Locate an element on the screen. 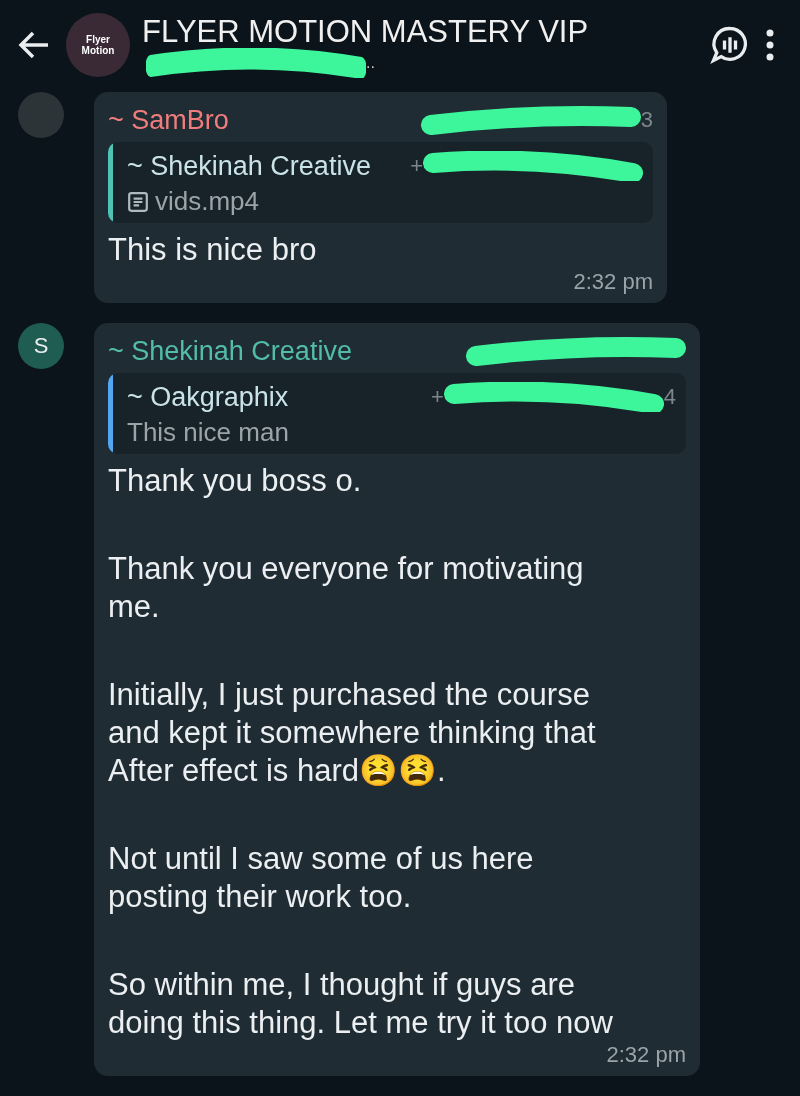  phone-fragment: 3 is located at coordinates (646, 120).